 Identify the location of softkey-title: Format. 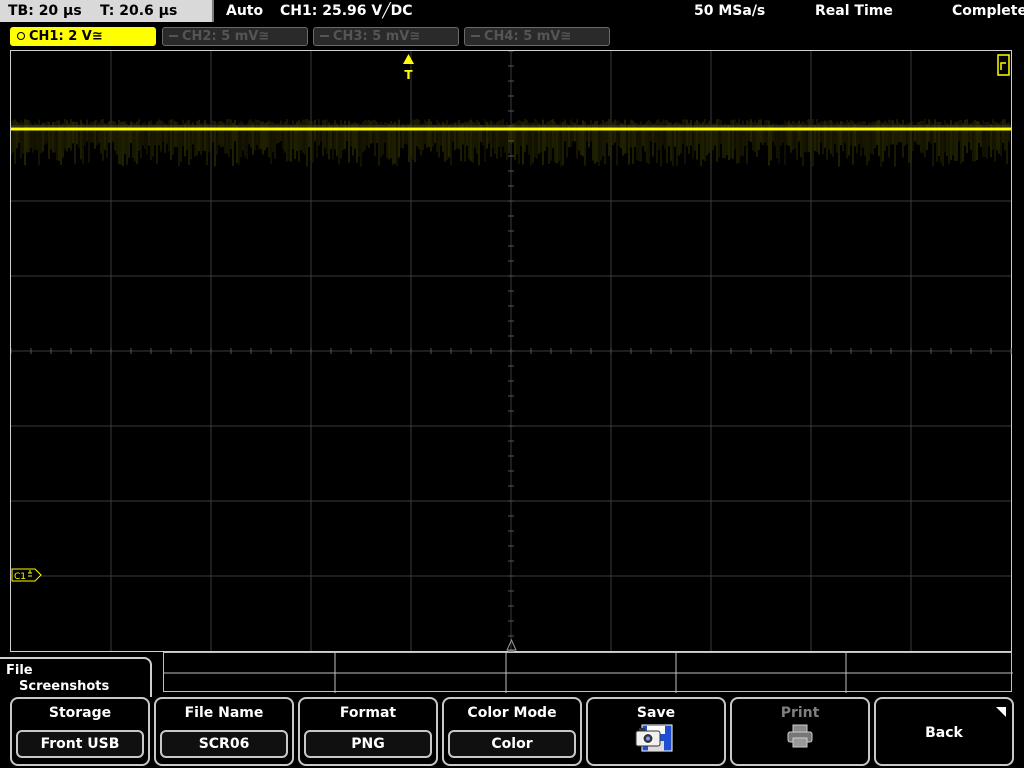
(368, 713).